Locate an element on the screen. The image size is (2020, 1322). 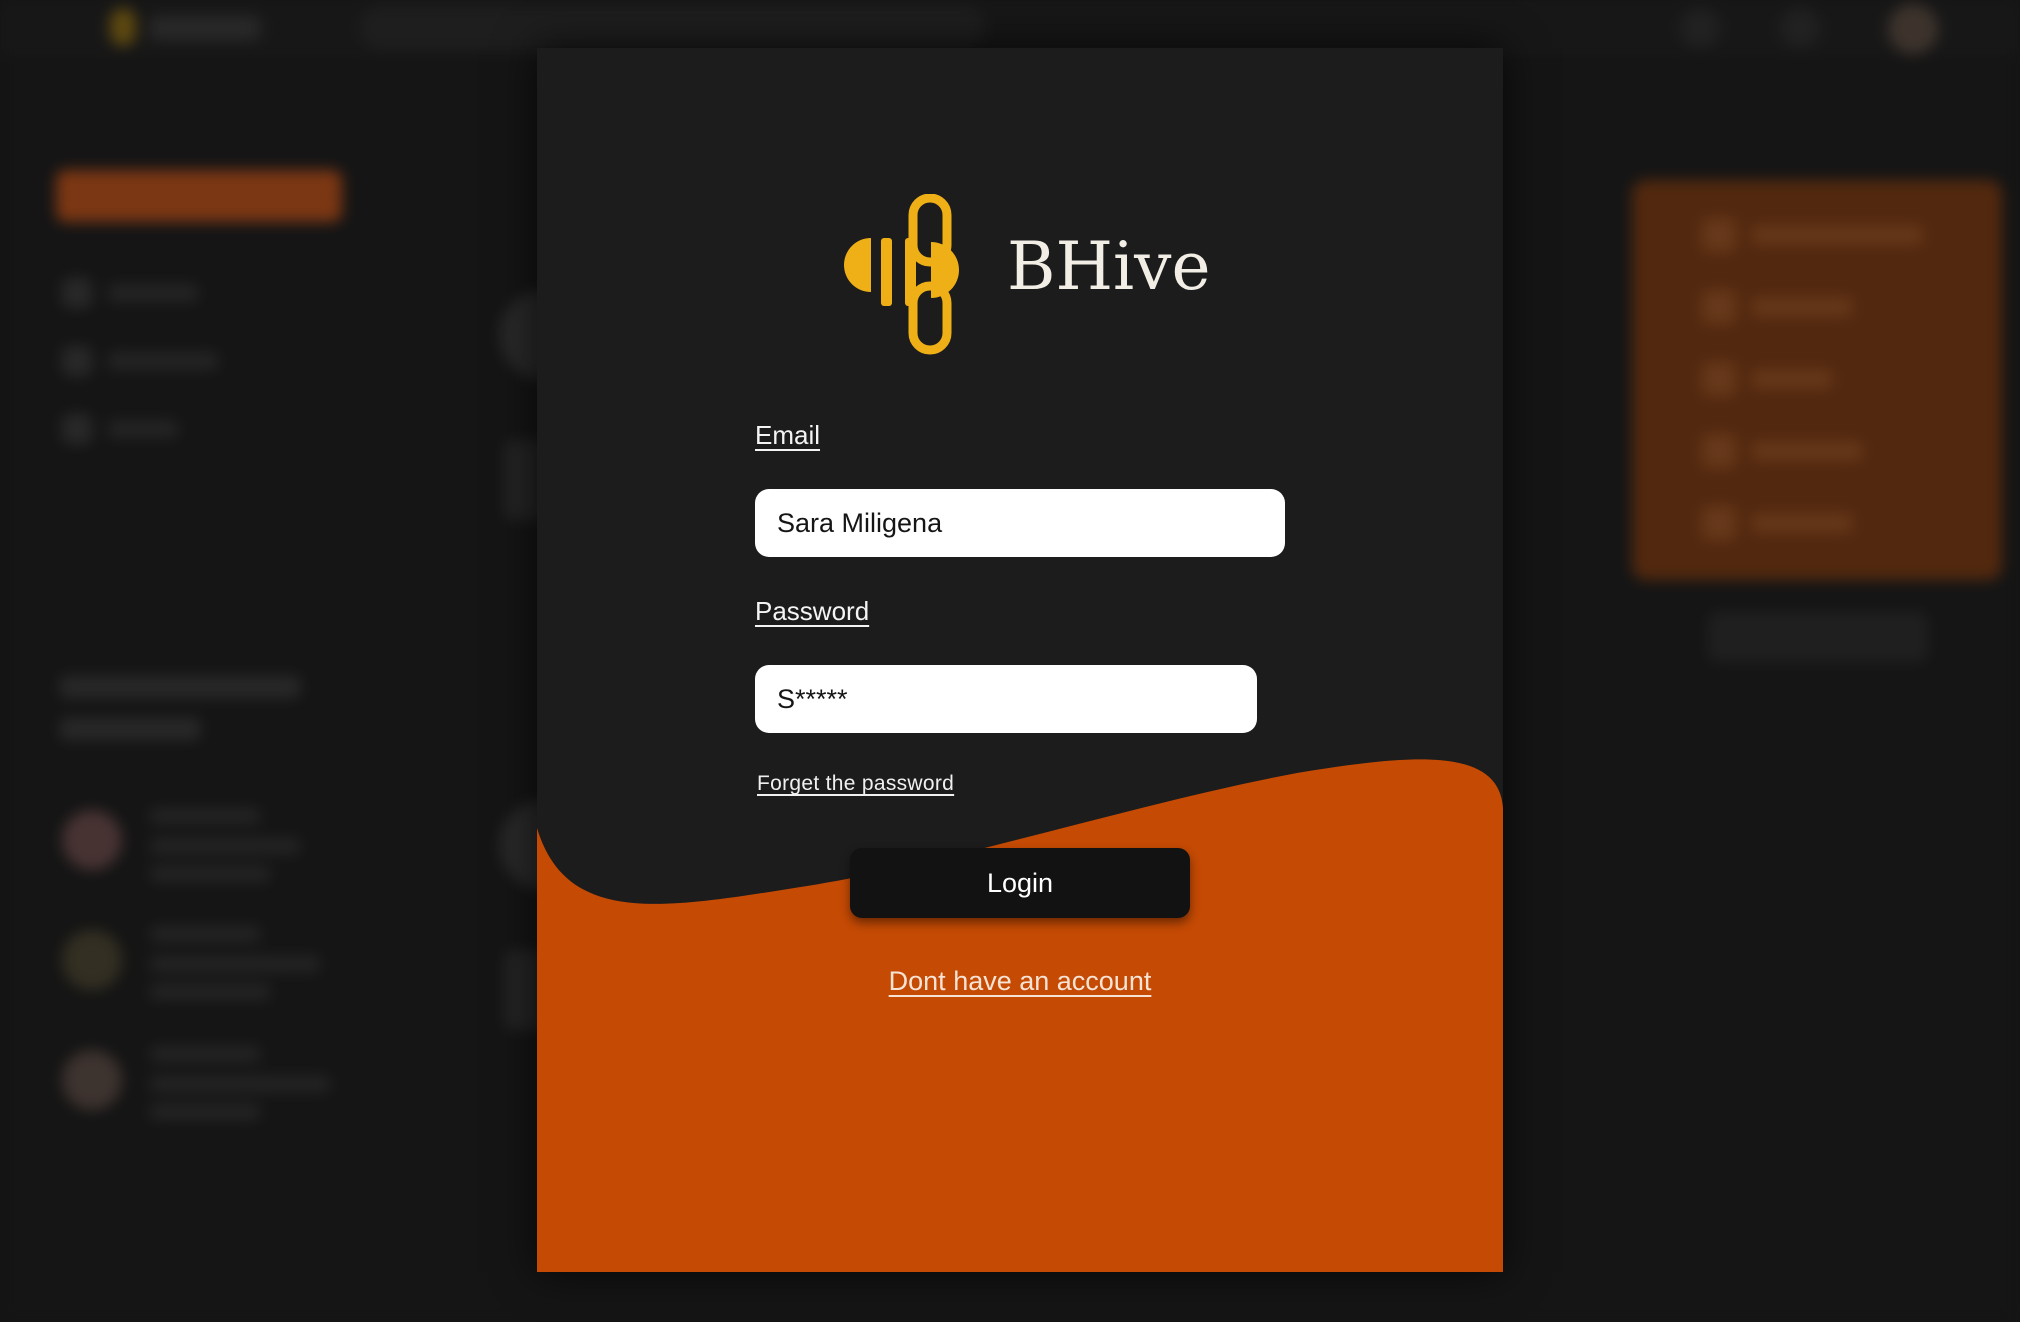
brand-logo: BHive is located at coordinates (1034, 279).